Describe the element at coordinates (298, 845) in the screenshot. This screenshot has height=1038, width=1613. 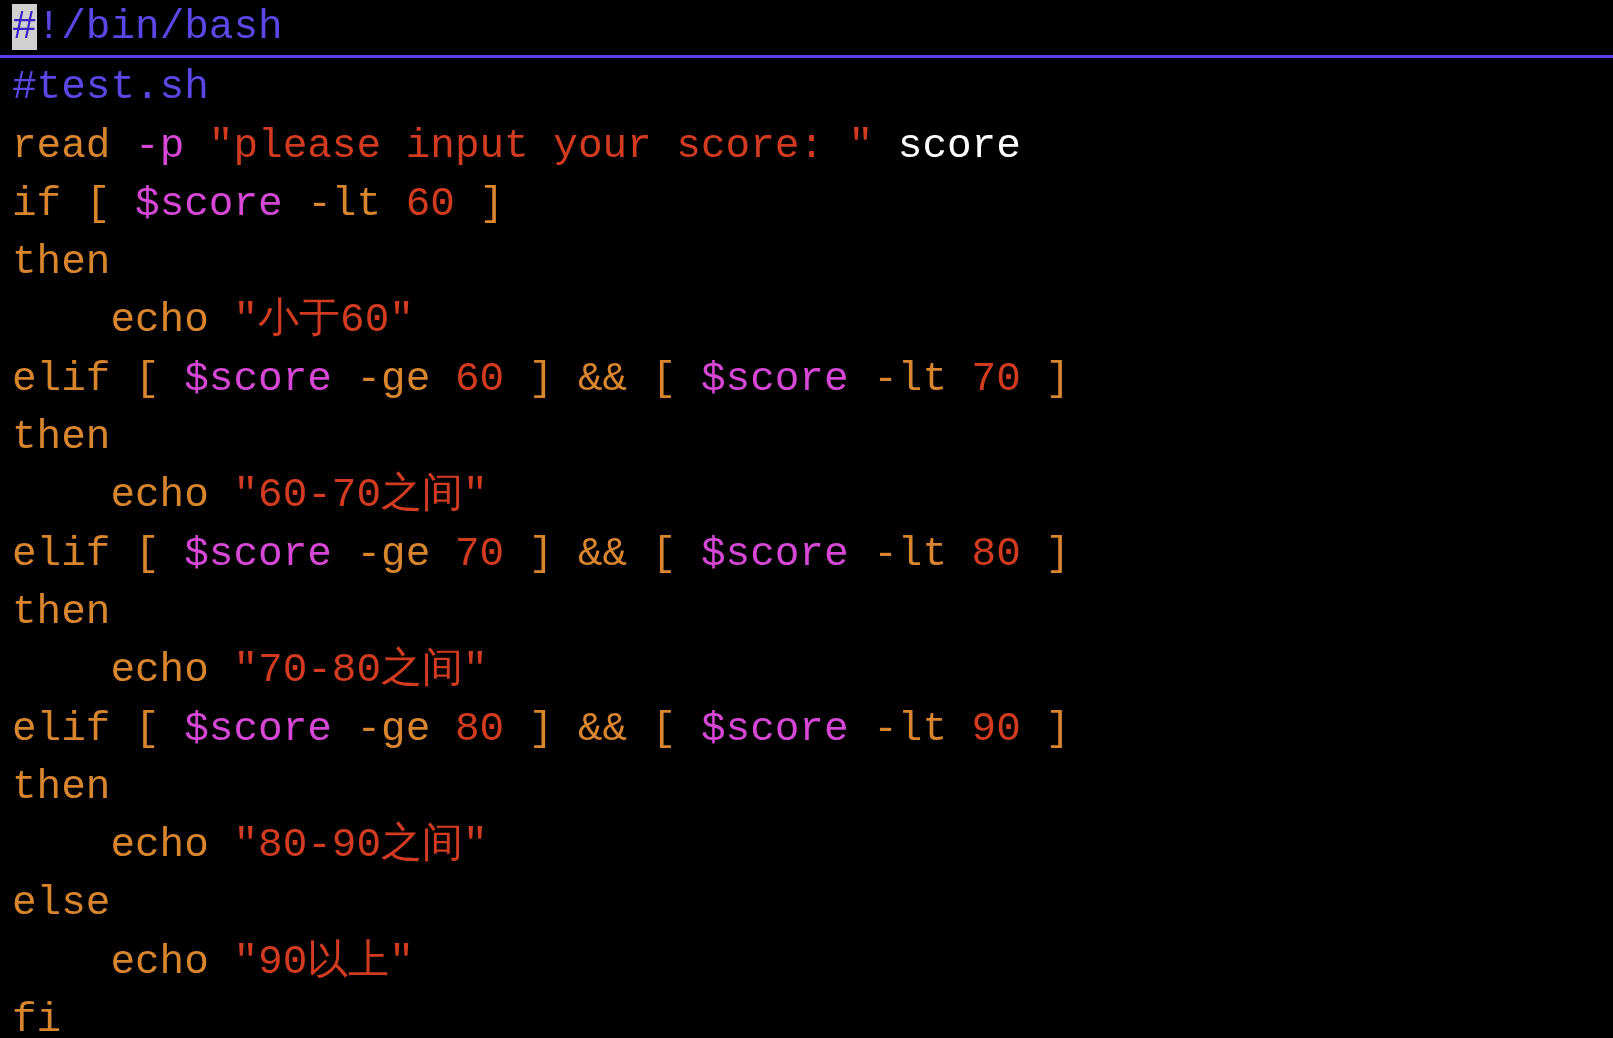
I see `code-line: echo "80-90之间"` at that location.